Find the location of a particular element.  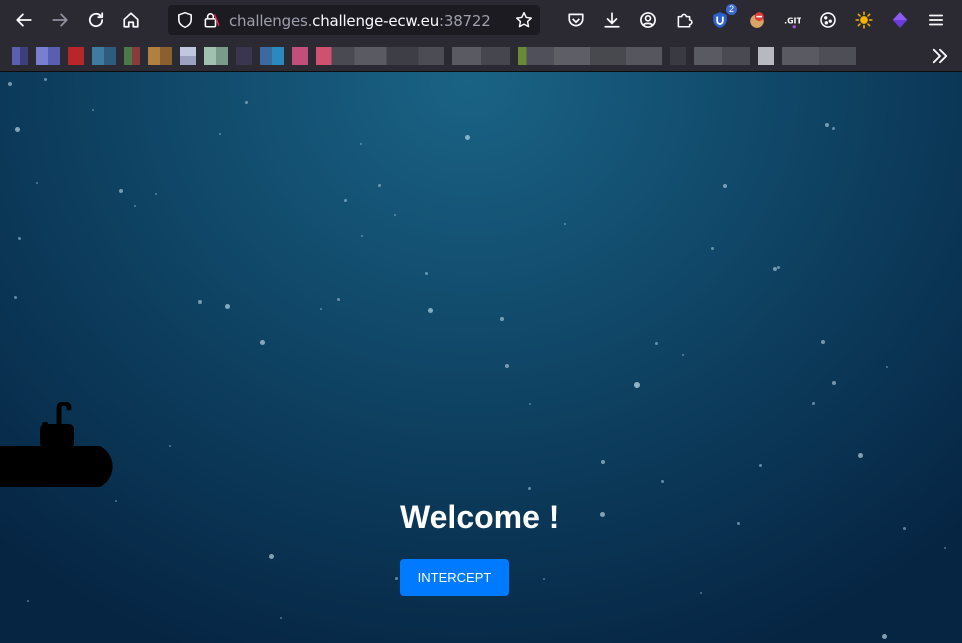

noscript-icon is located at coordinates (757, 20).